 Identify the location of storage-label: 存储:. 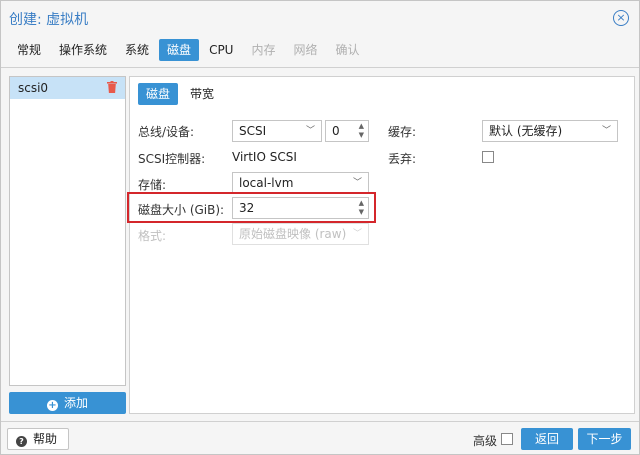
(152, 185).